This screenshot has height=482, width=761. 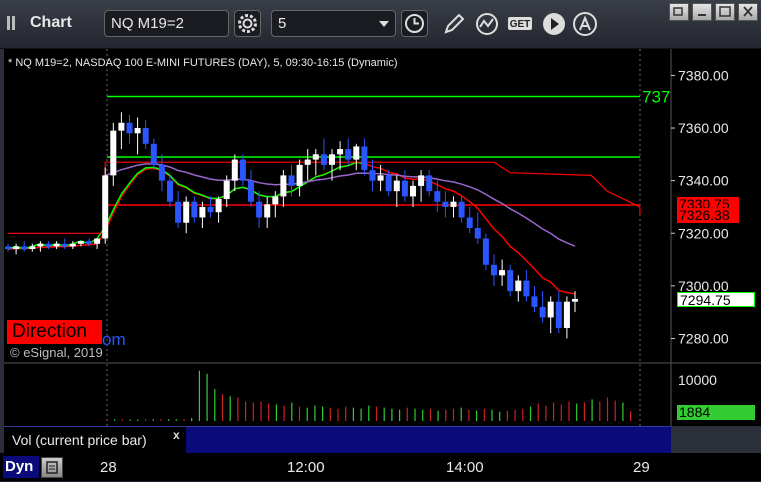 I want to click on get-label: GET, so click(x=520, y=24).